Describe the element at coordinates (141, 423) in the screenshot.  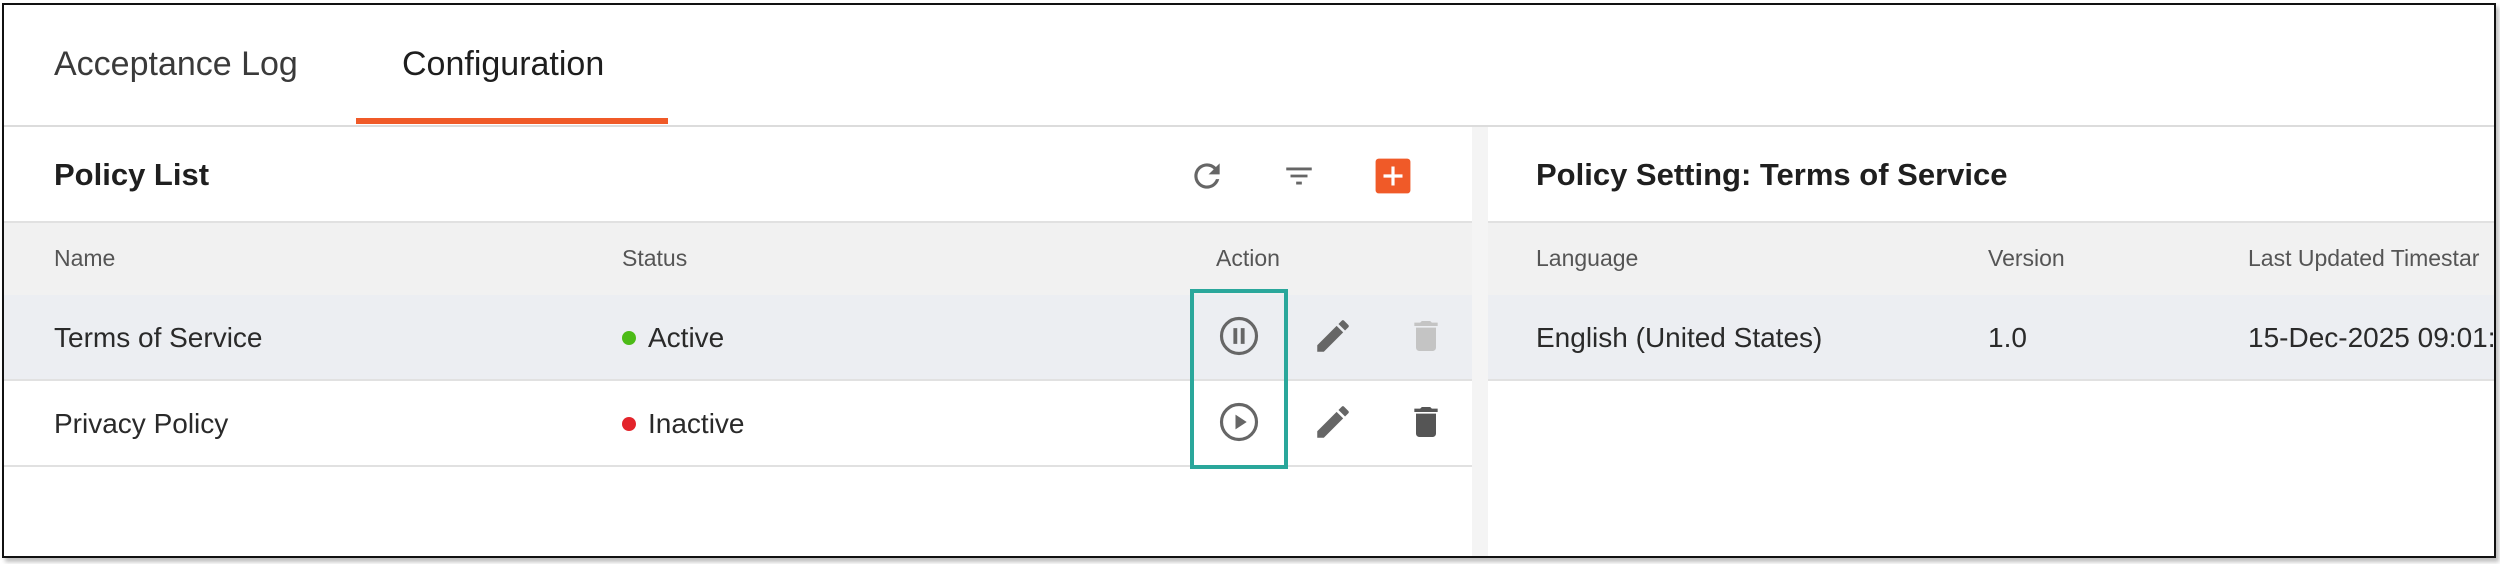
I see `policy-name: Privacy Policy` at that location.